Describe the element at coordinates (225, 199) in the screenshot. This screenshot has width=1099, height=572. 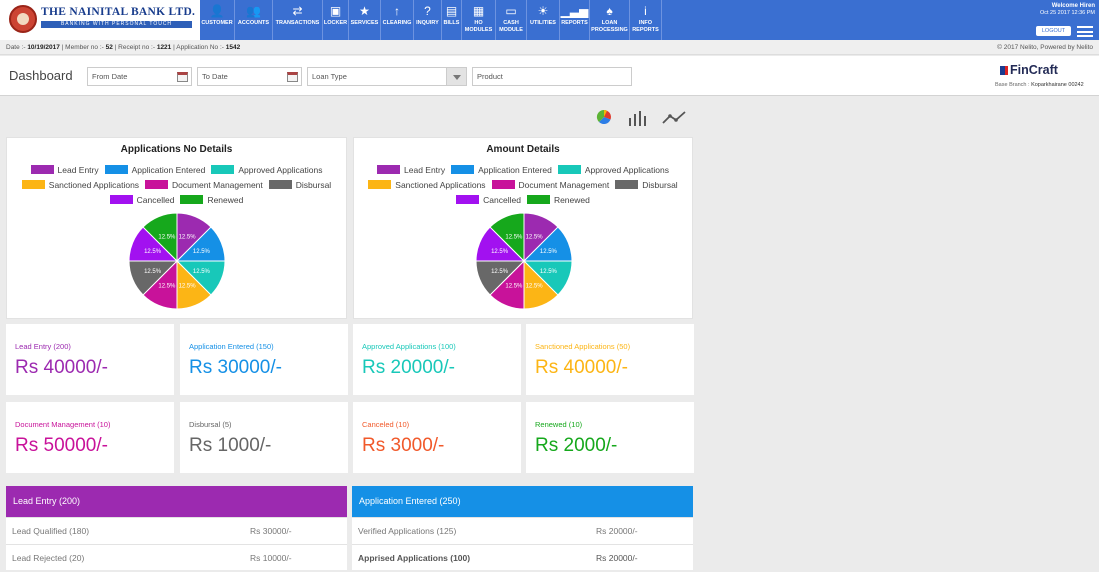
I see `legend-label: Renewed` at that location.